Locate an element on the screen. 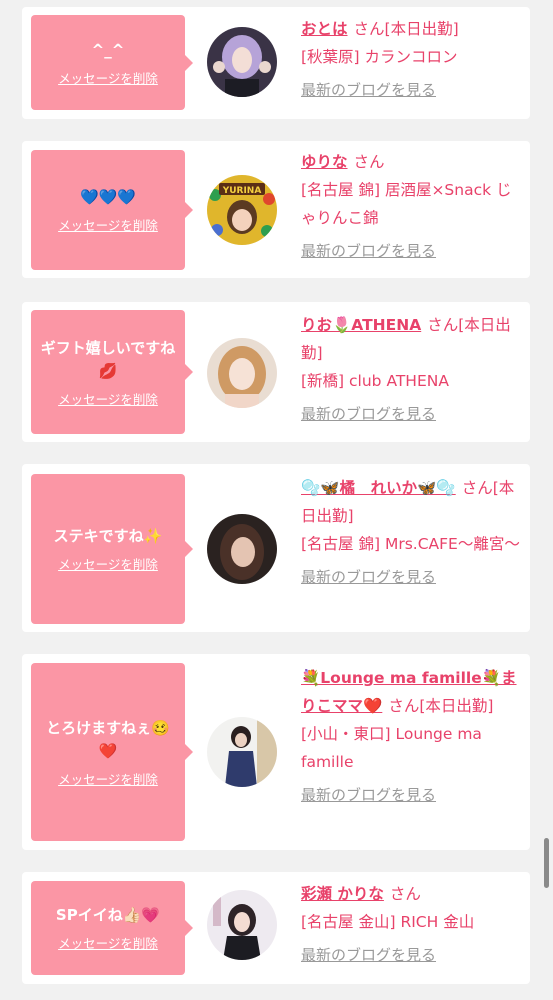 The width and height of the screenshot is (553, 1000). shop-name: [小山・東口] Lounge ma famille is located at coordinates (391, 748).